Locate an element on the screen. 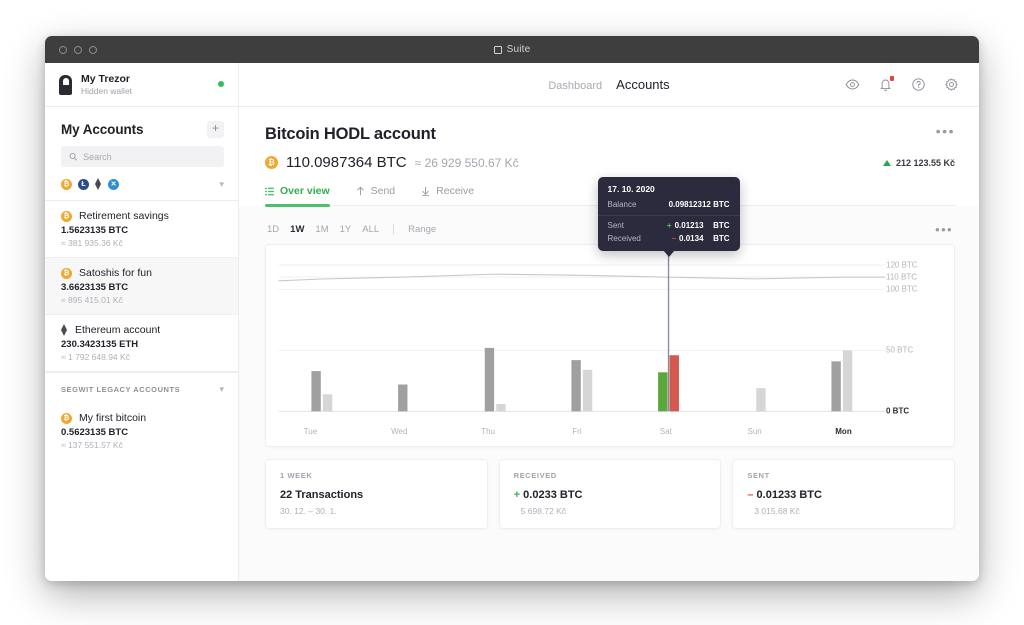 The width and height of the screenshot is (1024, 625). notification-badge is located at coordinates (891, 78).